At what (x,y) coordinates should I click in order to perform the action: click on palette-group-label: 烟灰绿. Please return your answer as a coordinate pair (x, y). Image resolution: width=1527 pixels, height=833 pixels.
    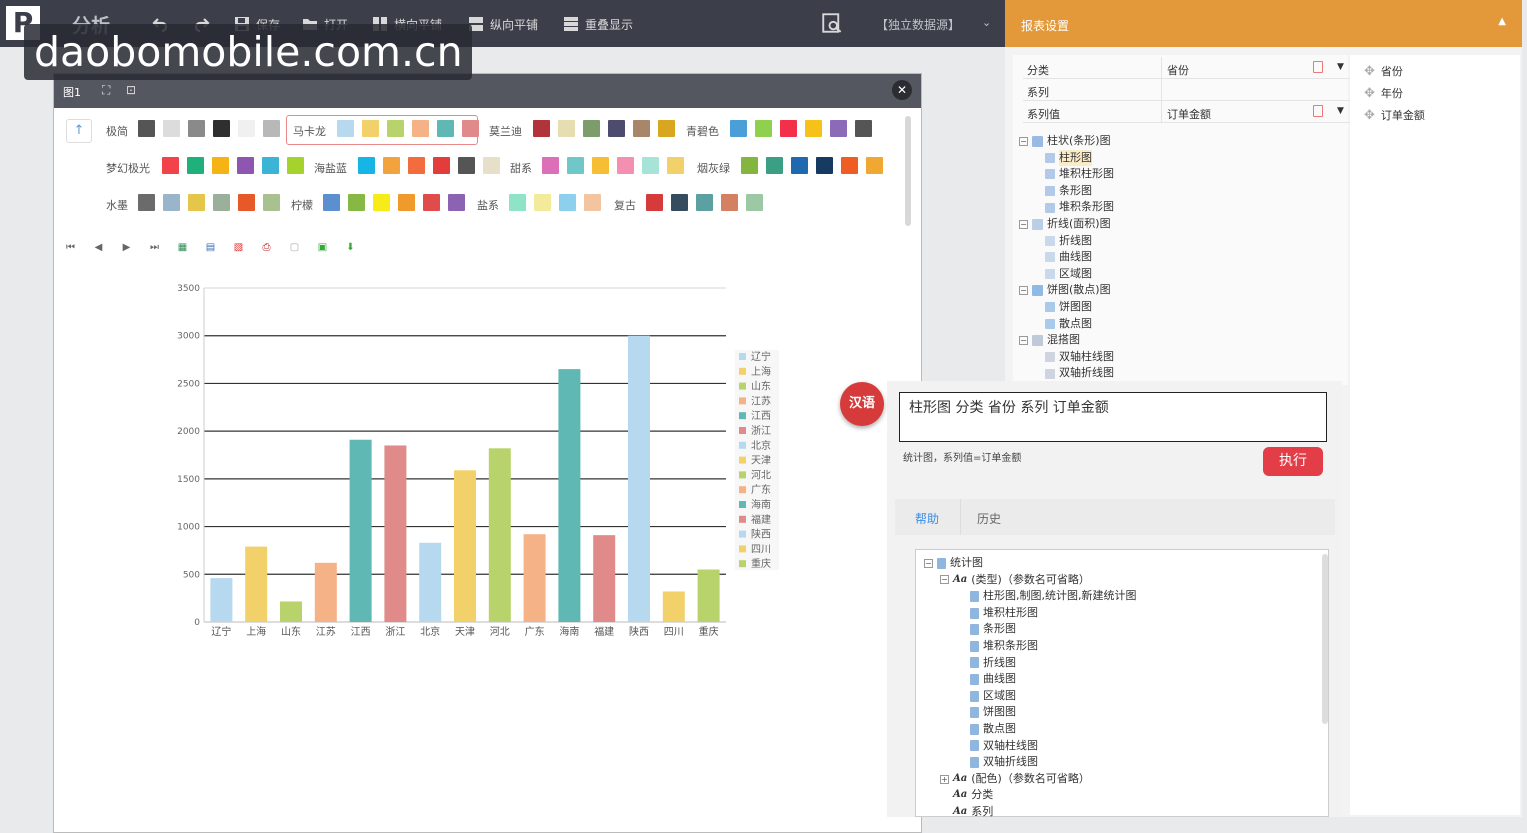
    Looking at the image, I should click on (713, 168).